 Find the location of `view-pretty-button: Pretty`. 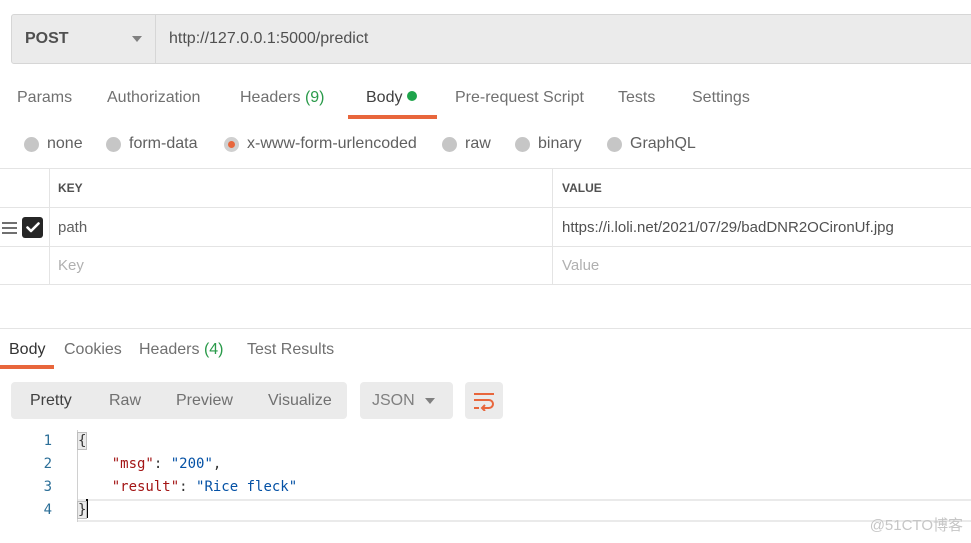

view-pretty-button: Pretty is located at coordinates (51, 400).